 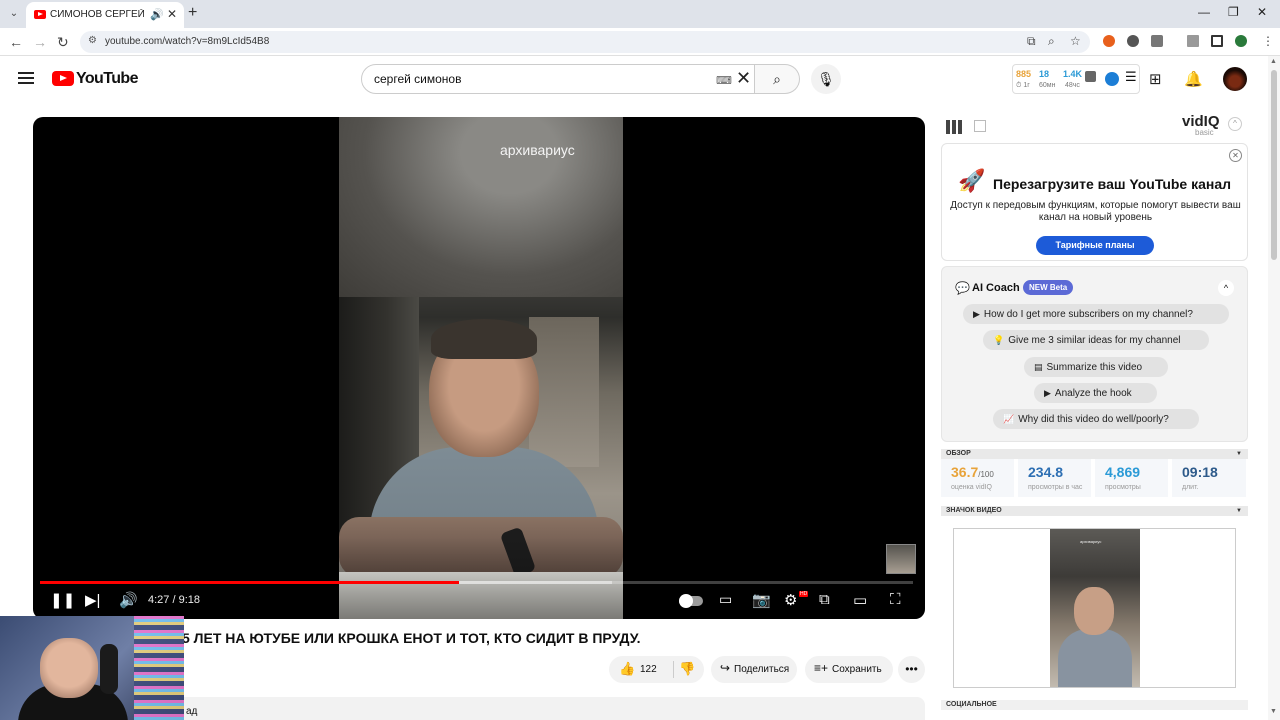 I want to click on browser-menu-icon: ⋮, so click(x=1268, y=41).